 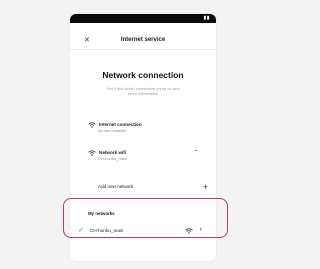 I want to click on header-title: Internet service, so click(x=143, y=40).